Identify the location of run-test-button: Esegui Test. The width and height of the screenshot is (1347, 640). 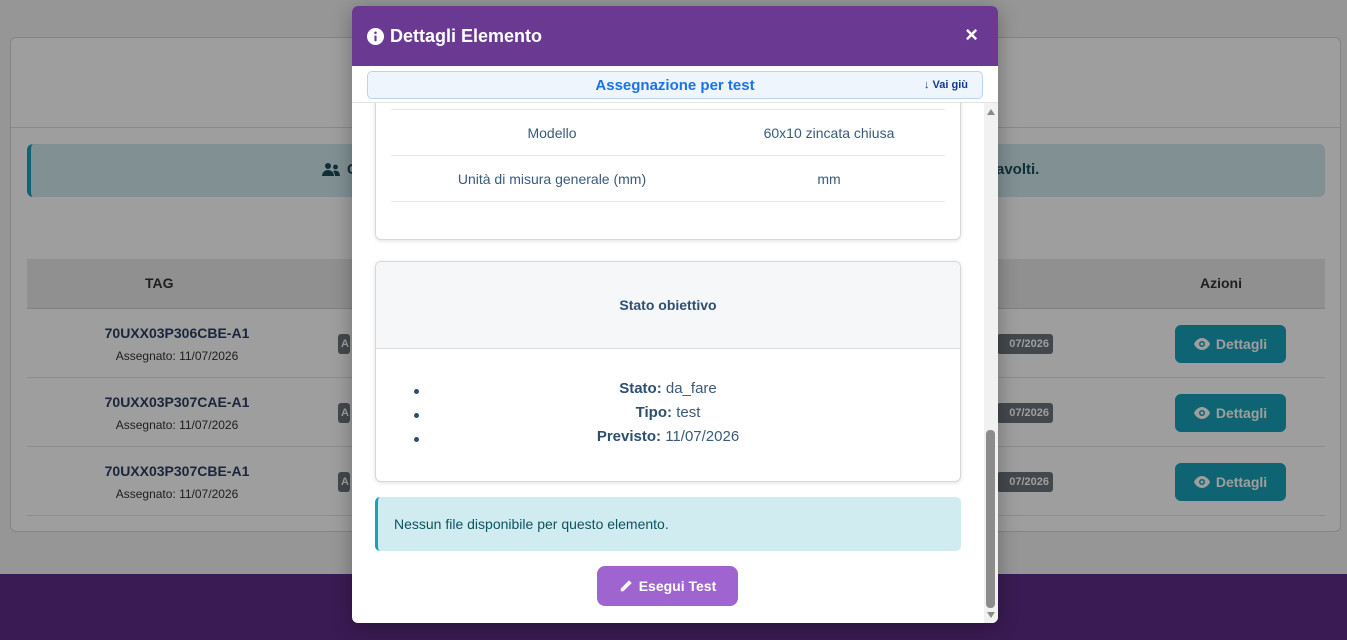
(667, 586).